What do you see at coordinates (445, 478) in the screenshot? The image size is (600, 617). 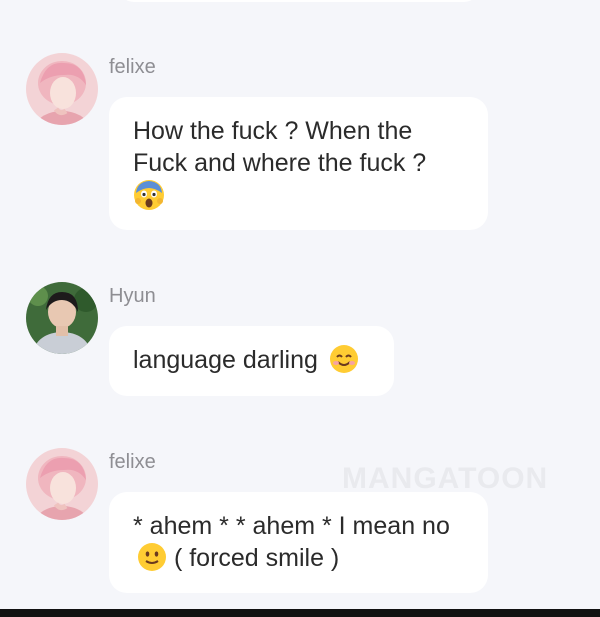 I see `watermark: MANGATOON` at bounding box center [445, 478].